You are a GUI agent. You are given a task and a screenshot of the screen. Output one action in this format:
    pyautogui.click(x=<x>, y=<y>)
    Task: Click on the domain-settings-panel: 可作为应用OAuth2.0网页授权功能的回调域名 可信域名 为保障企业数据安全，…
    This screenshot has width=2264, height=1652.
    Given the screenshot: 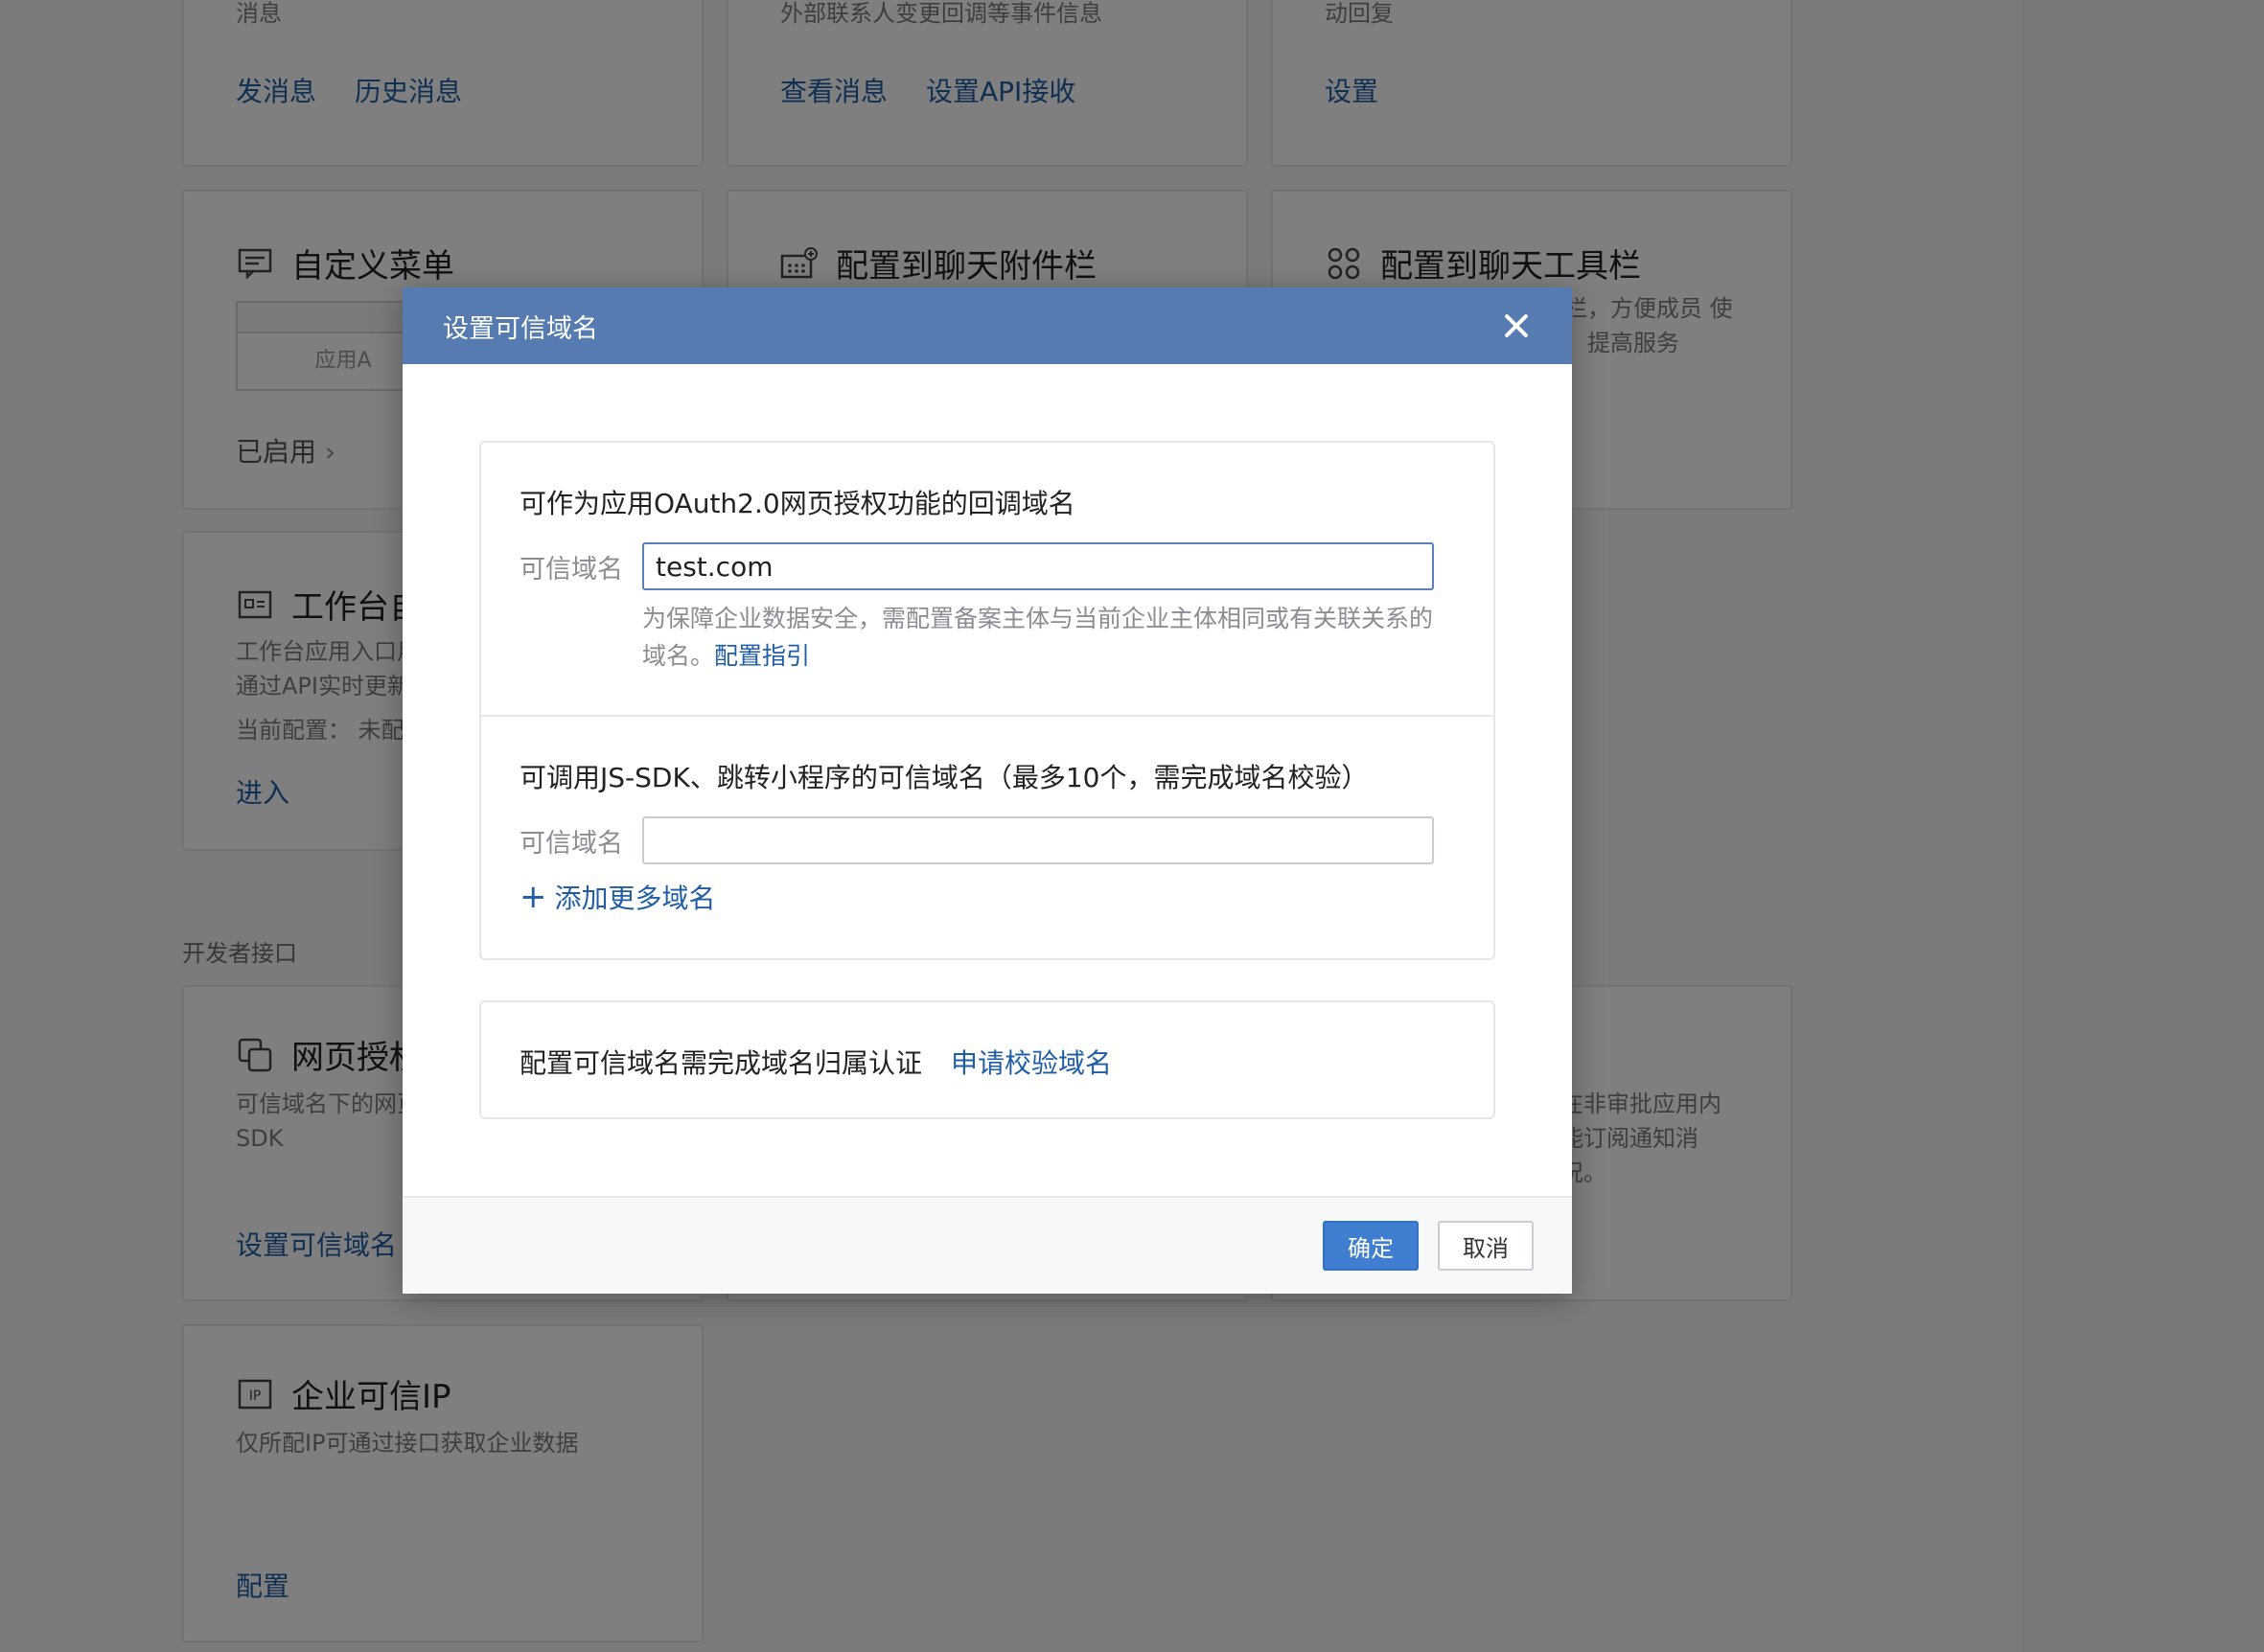 What is the action you would take?
    pyautogui.click(x=987, y=700)
    